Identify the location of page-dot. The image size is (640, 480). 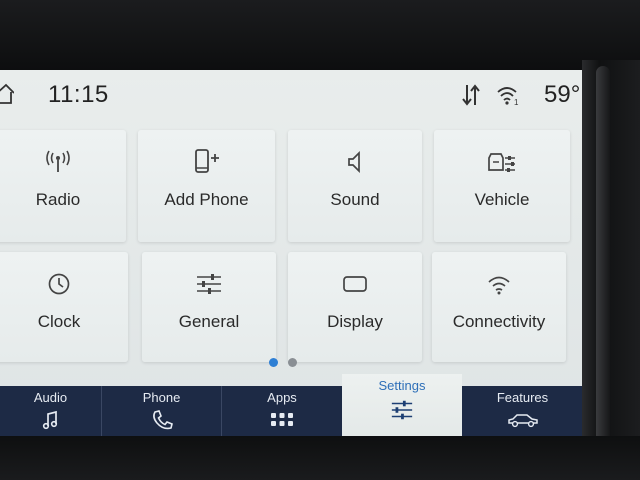
(292, 362).